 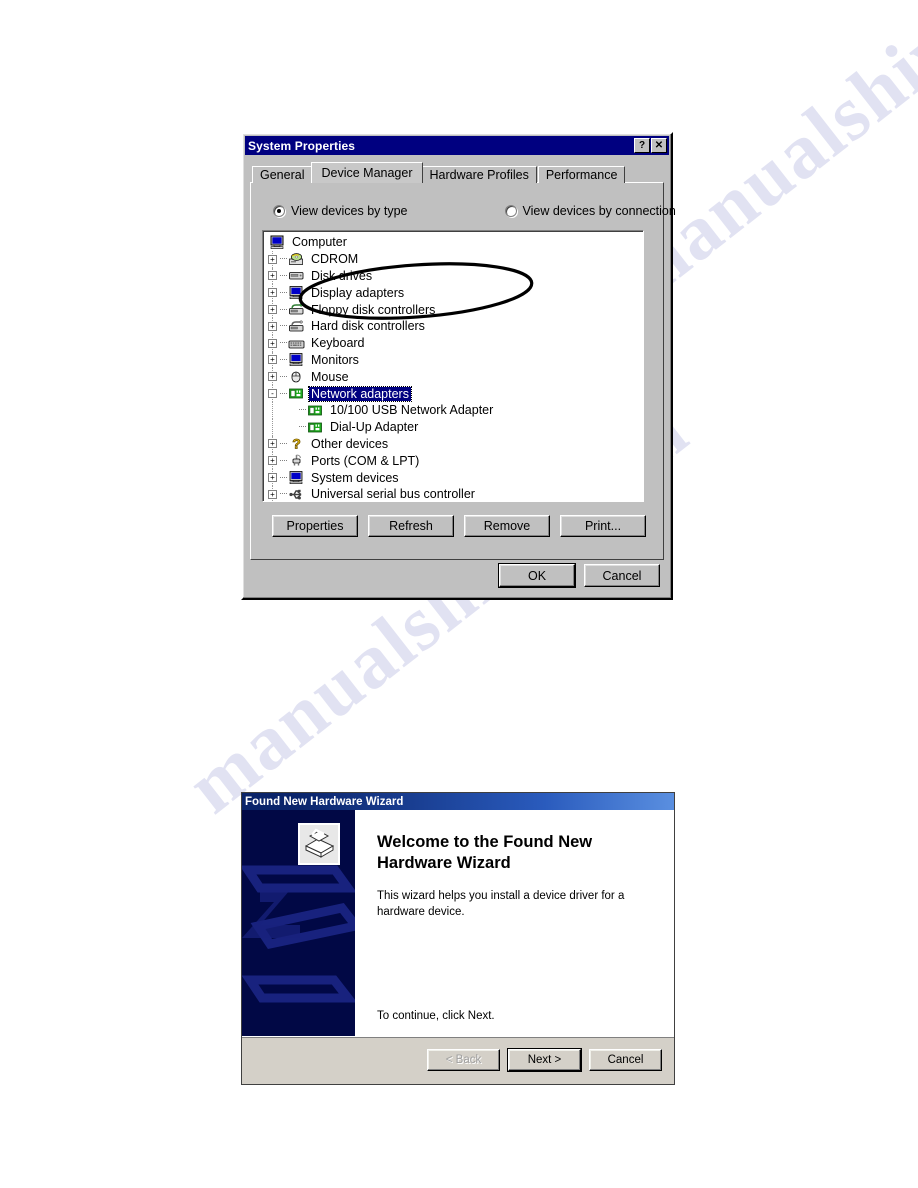 I want to click on tab-general-label: General, so click(x=282, y=175).